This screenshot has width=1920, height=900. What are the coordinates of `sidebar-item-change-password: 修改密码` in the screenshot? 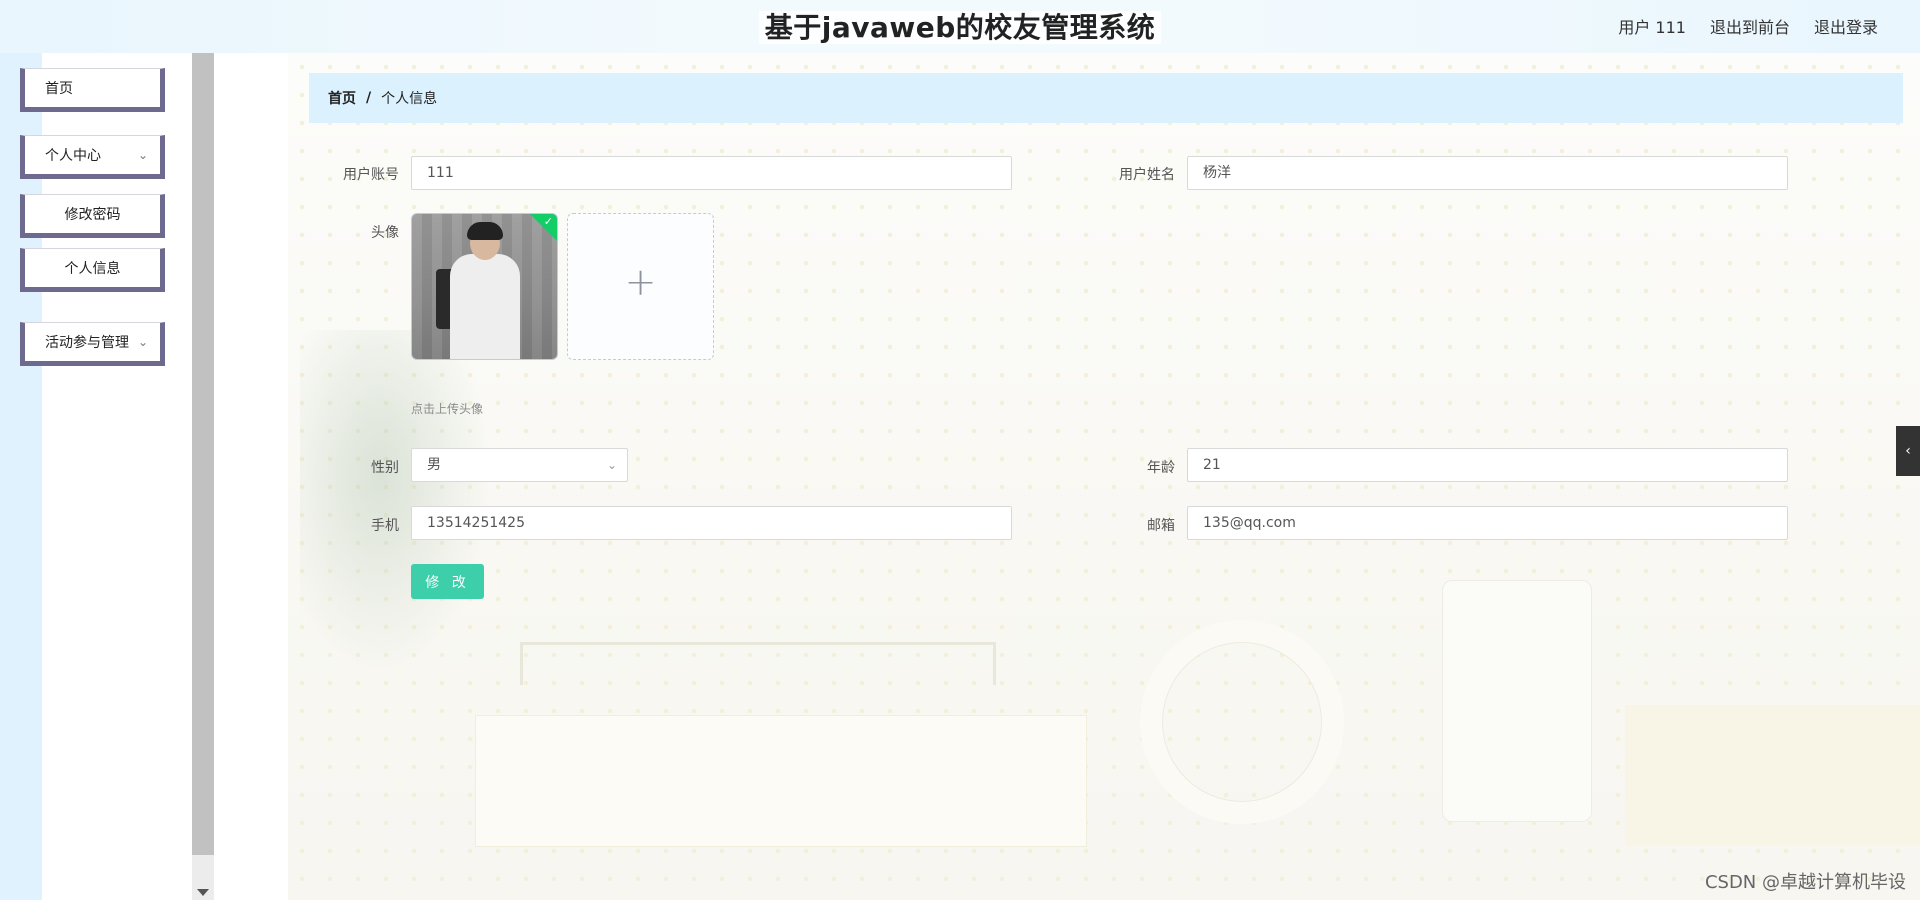 It's located at (92, 216).